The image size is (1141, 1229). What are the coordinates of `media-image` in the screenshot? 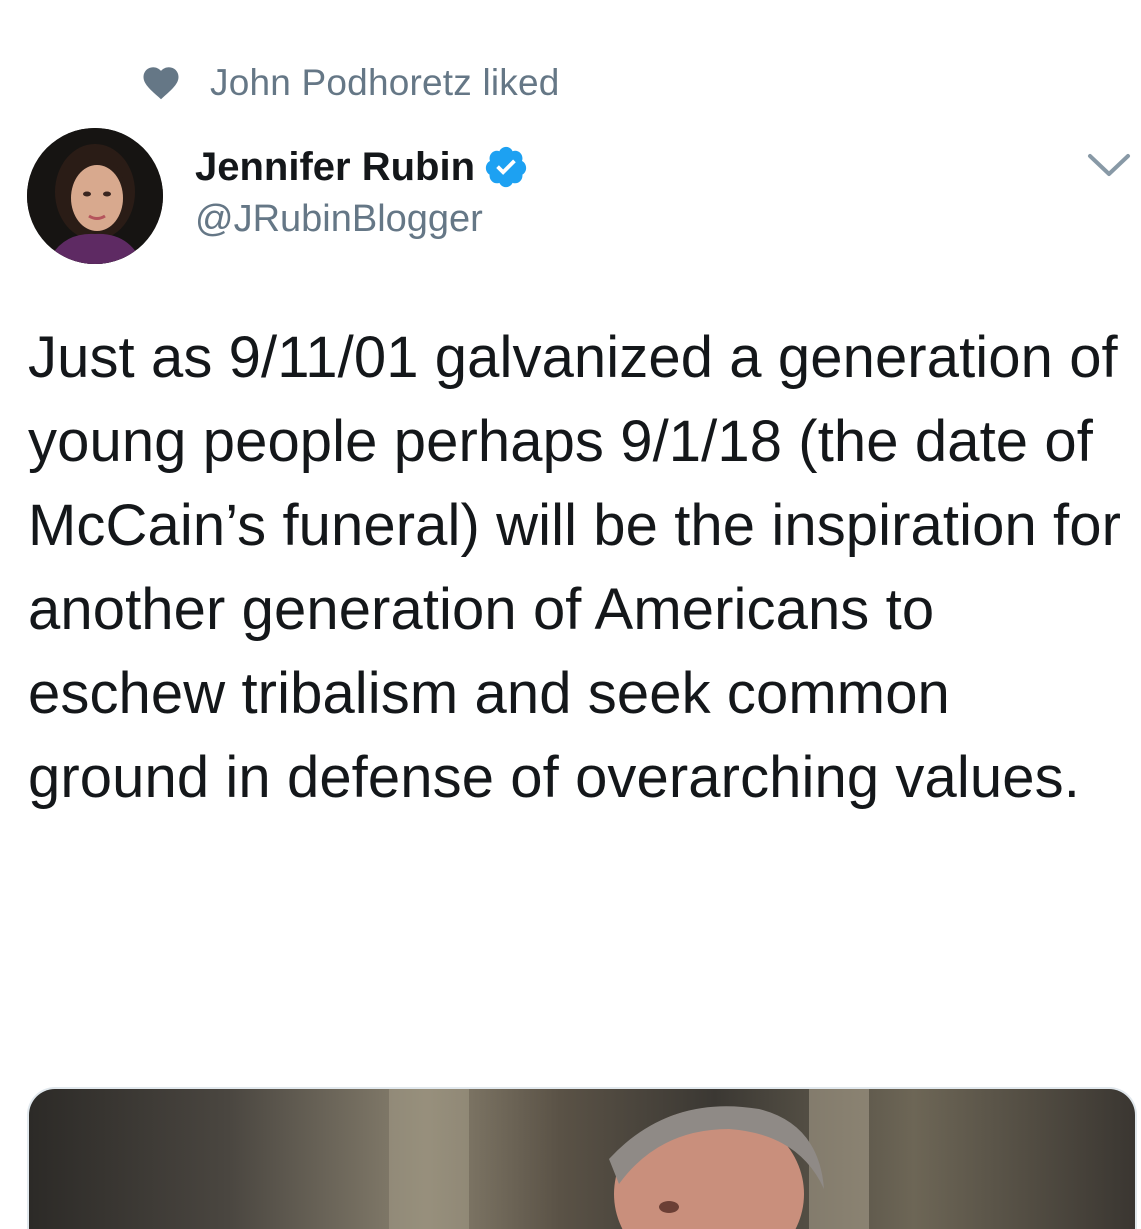 It's located at (582, 1158).